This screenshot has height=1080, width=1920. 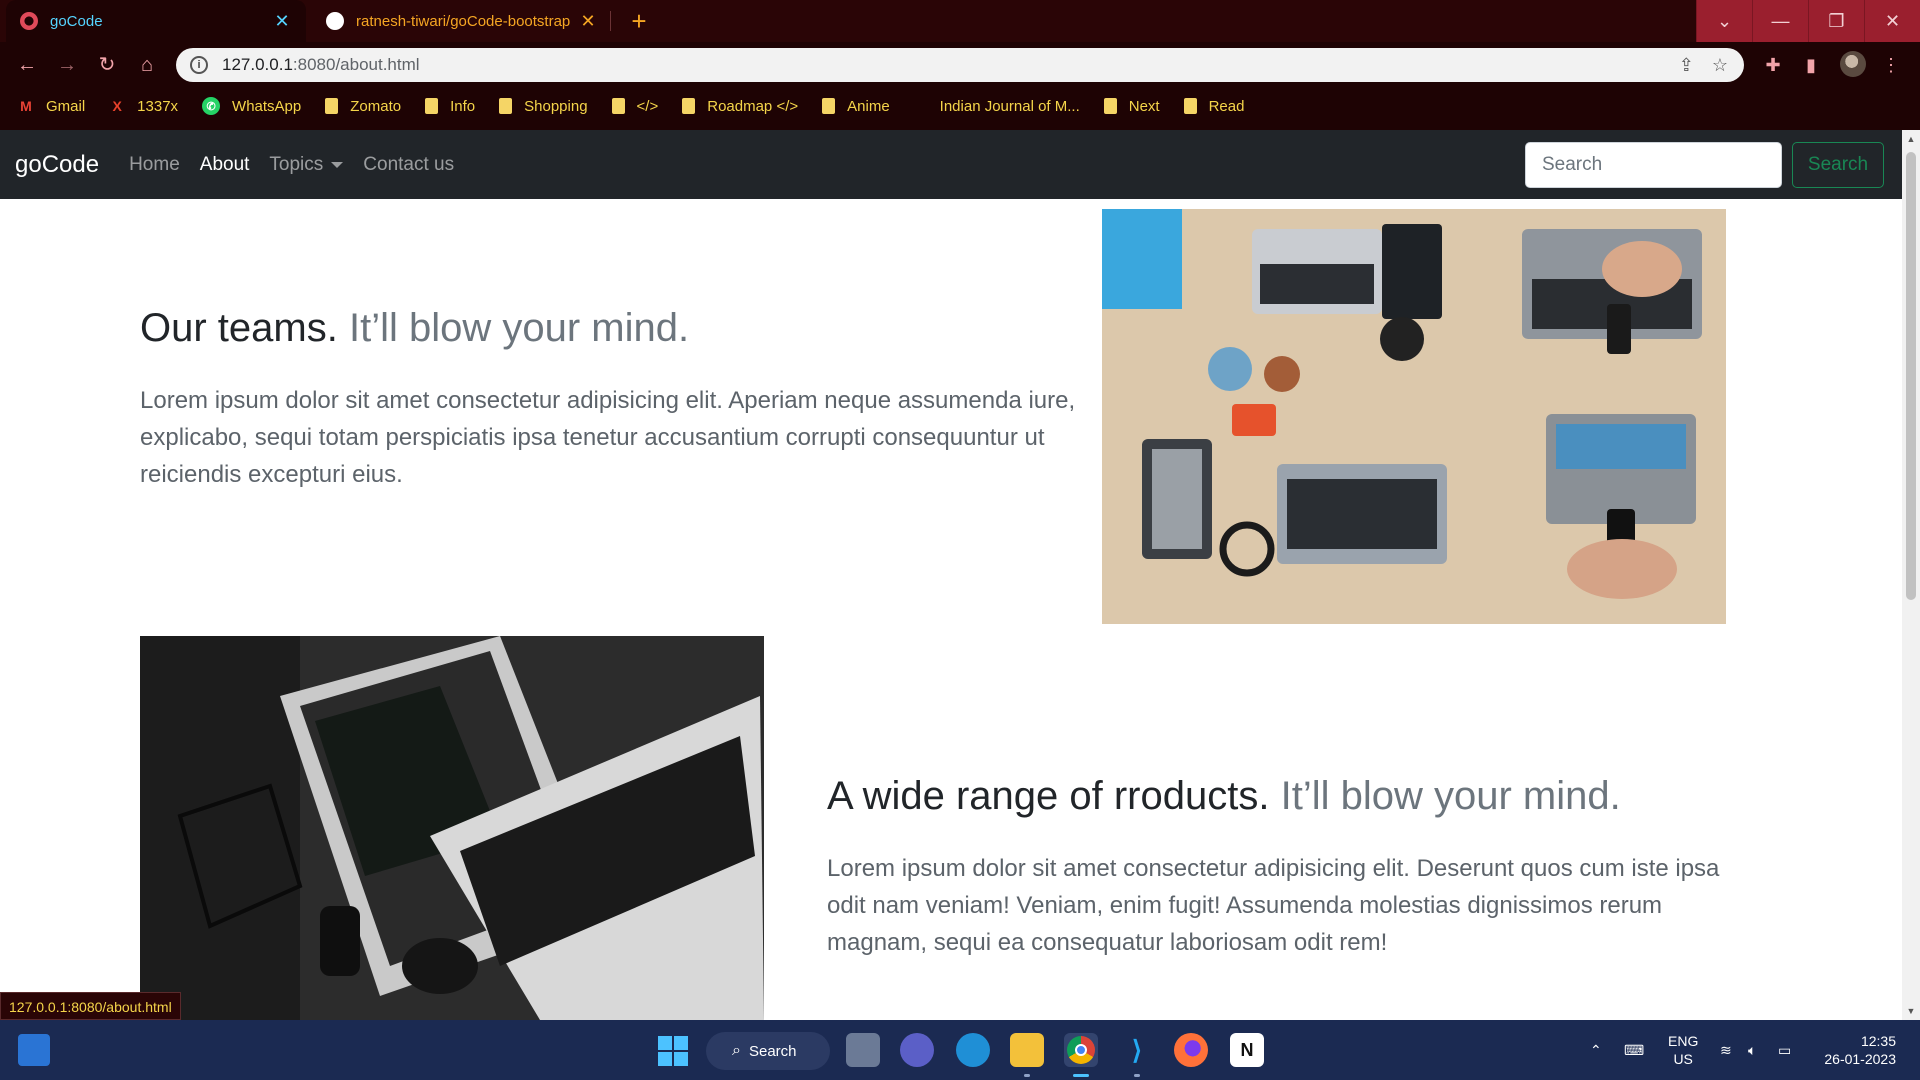 What do you see at coordinates (450, 106) in the screenshot?
I see `bookmark-info: Info` at bounding box center [450, 106].